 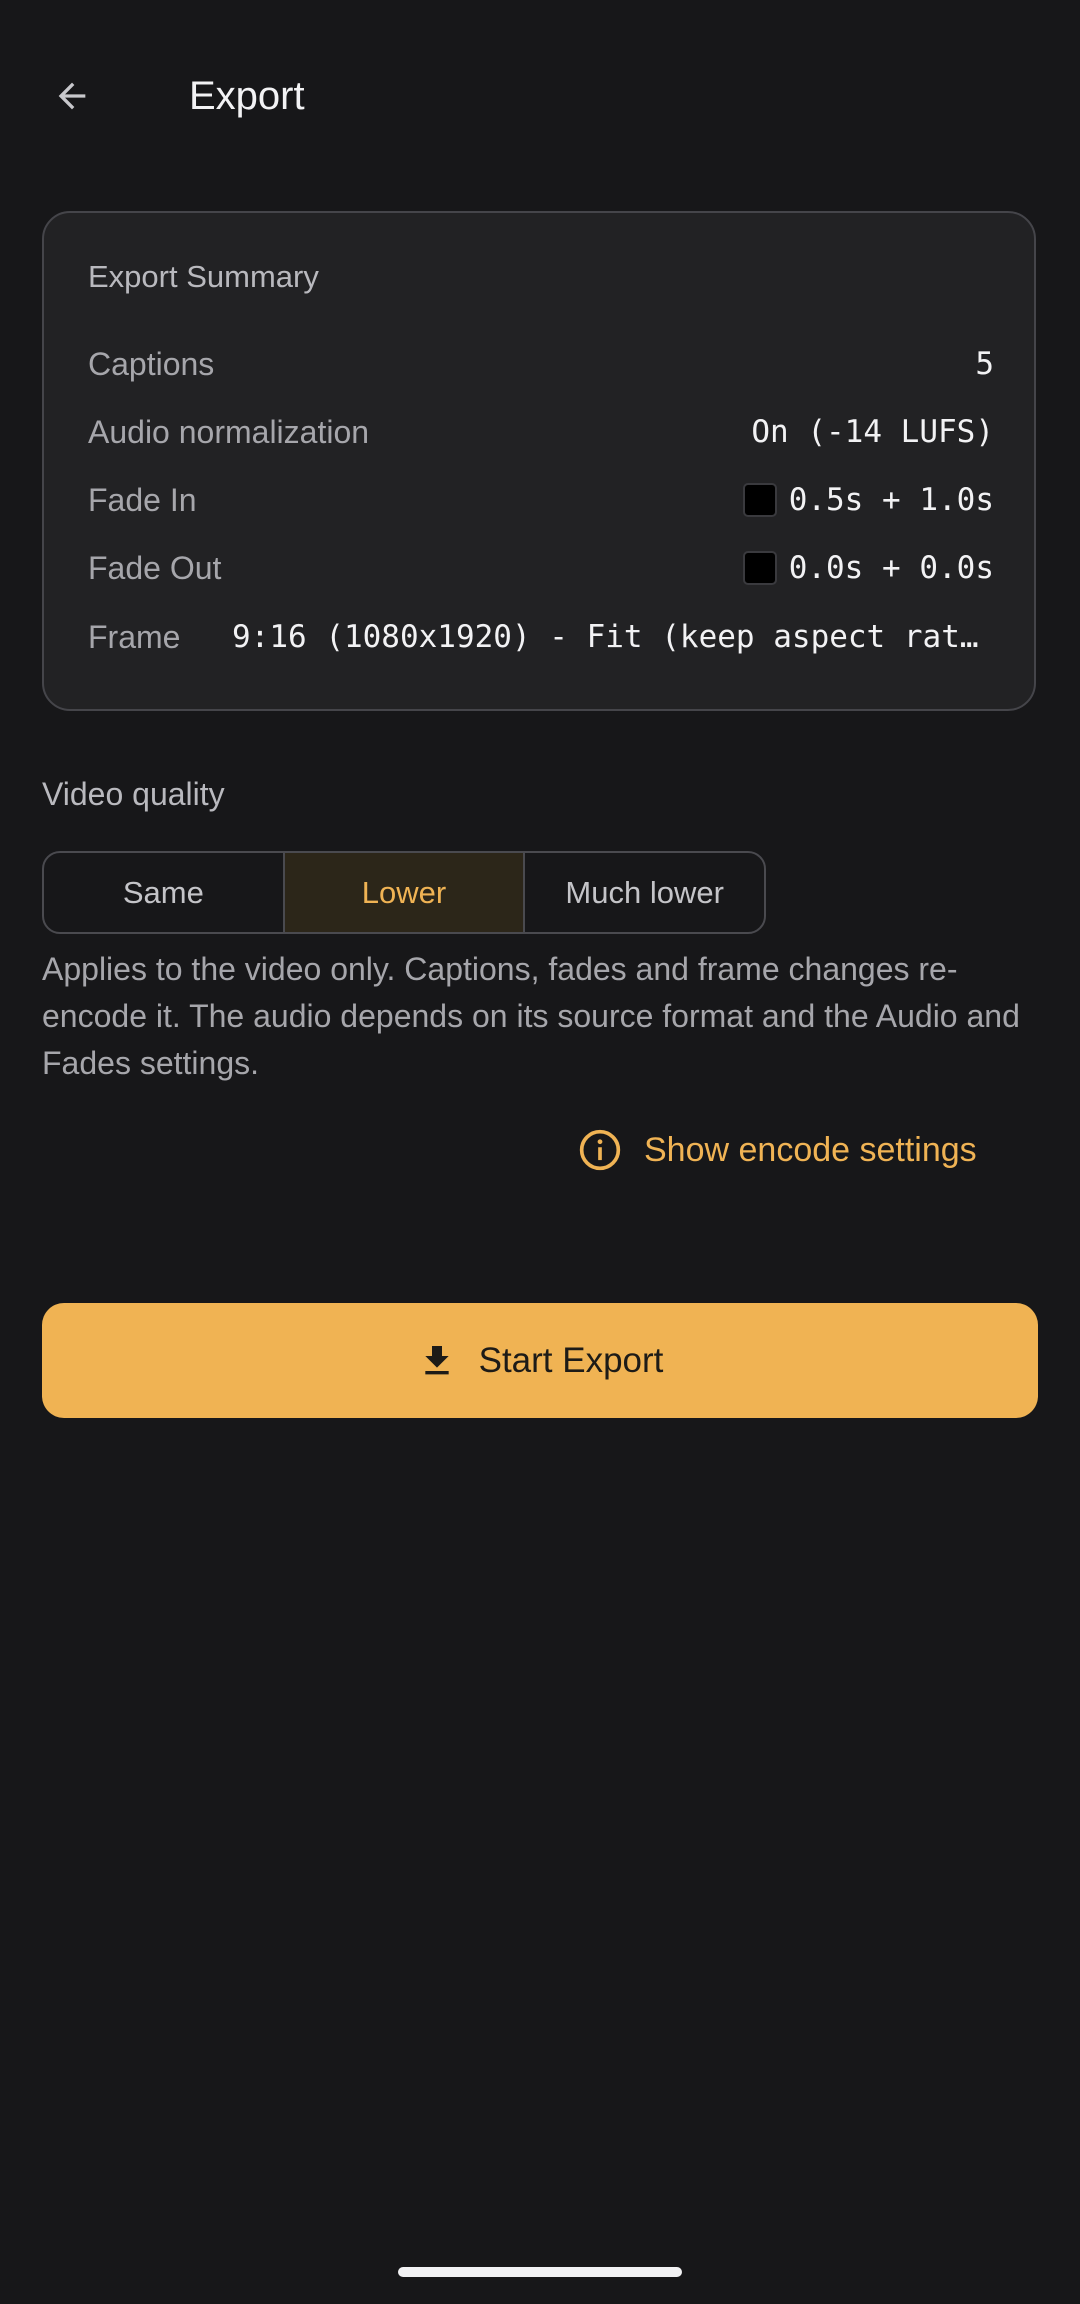 What do you see at coordinates (541, 568) in the screenshot?
I see `summary-row-fade-out: Fade Out 0.0s + 0.0s` at bounding box center [541, 568].